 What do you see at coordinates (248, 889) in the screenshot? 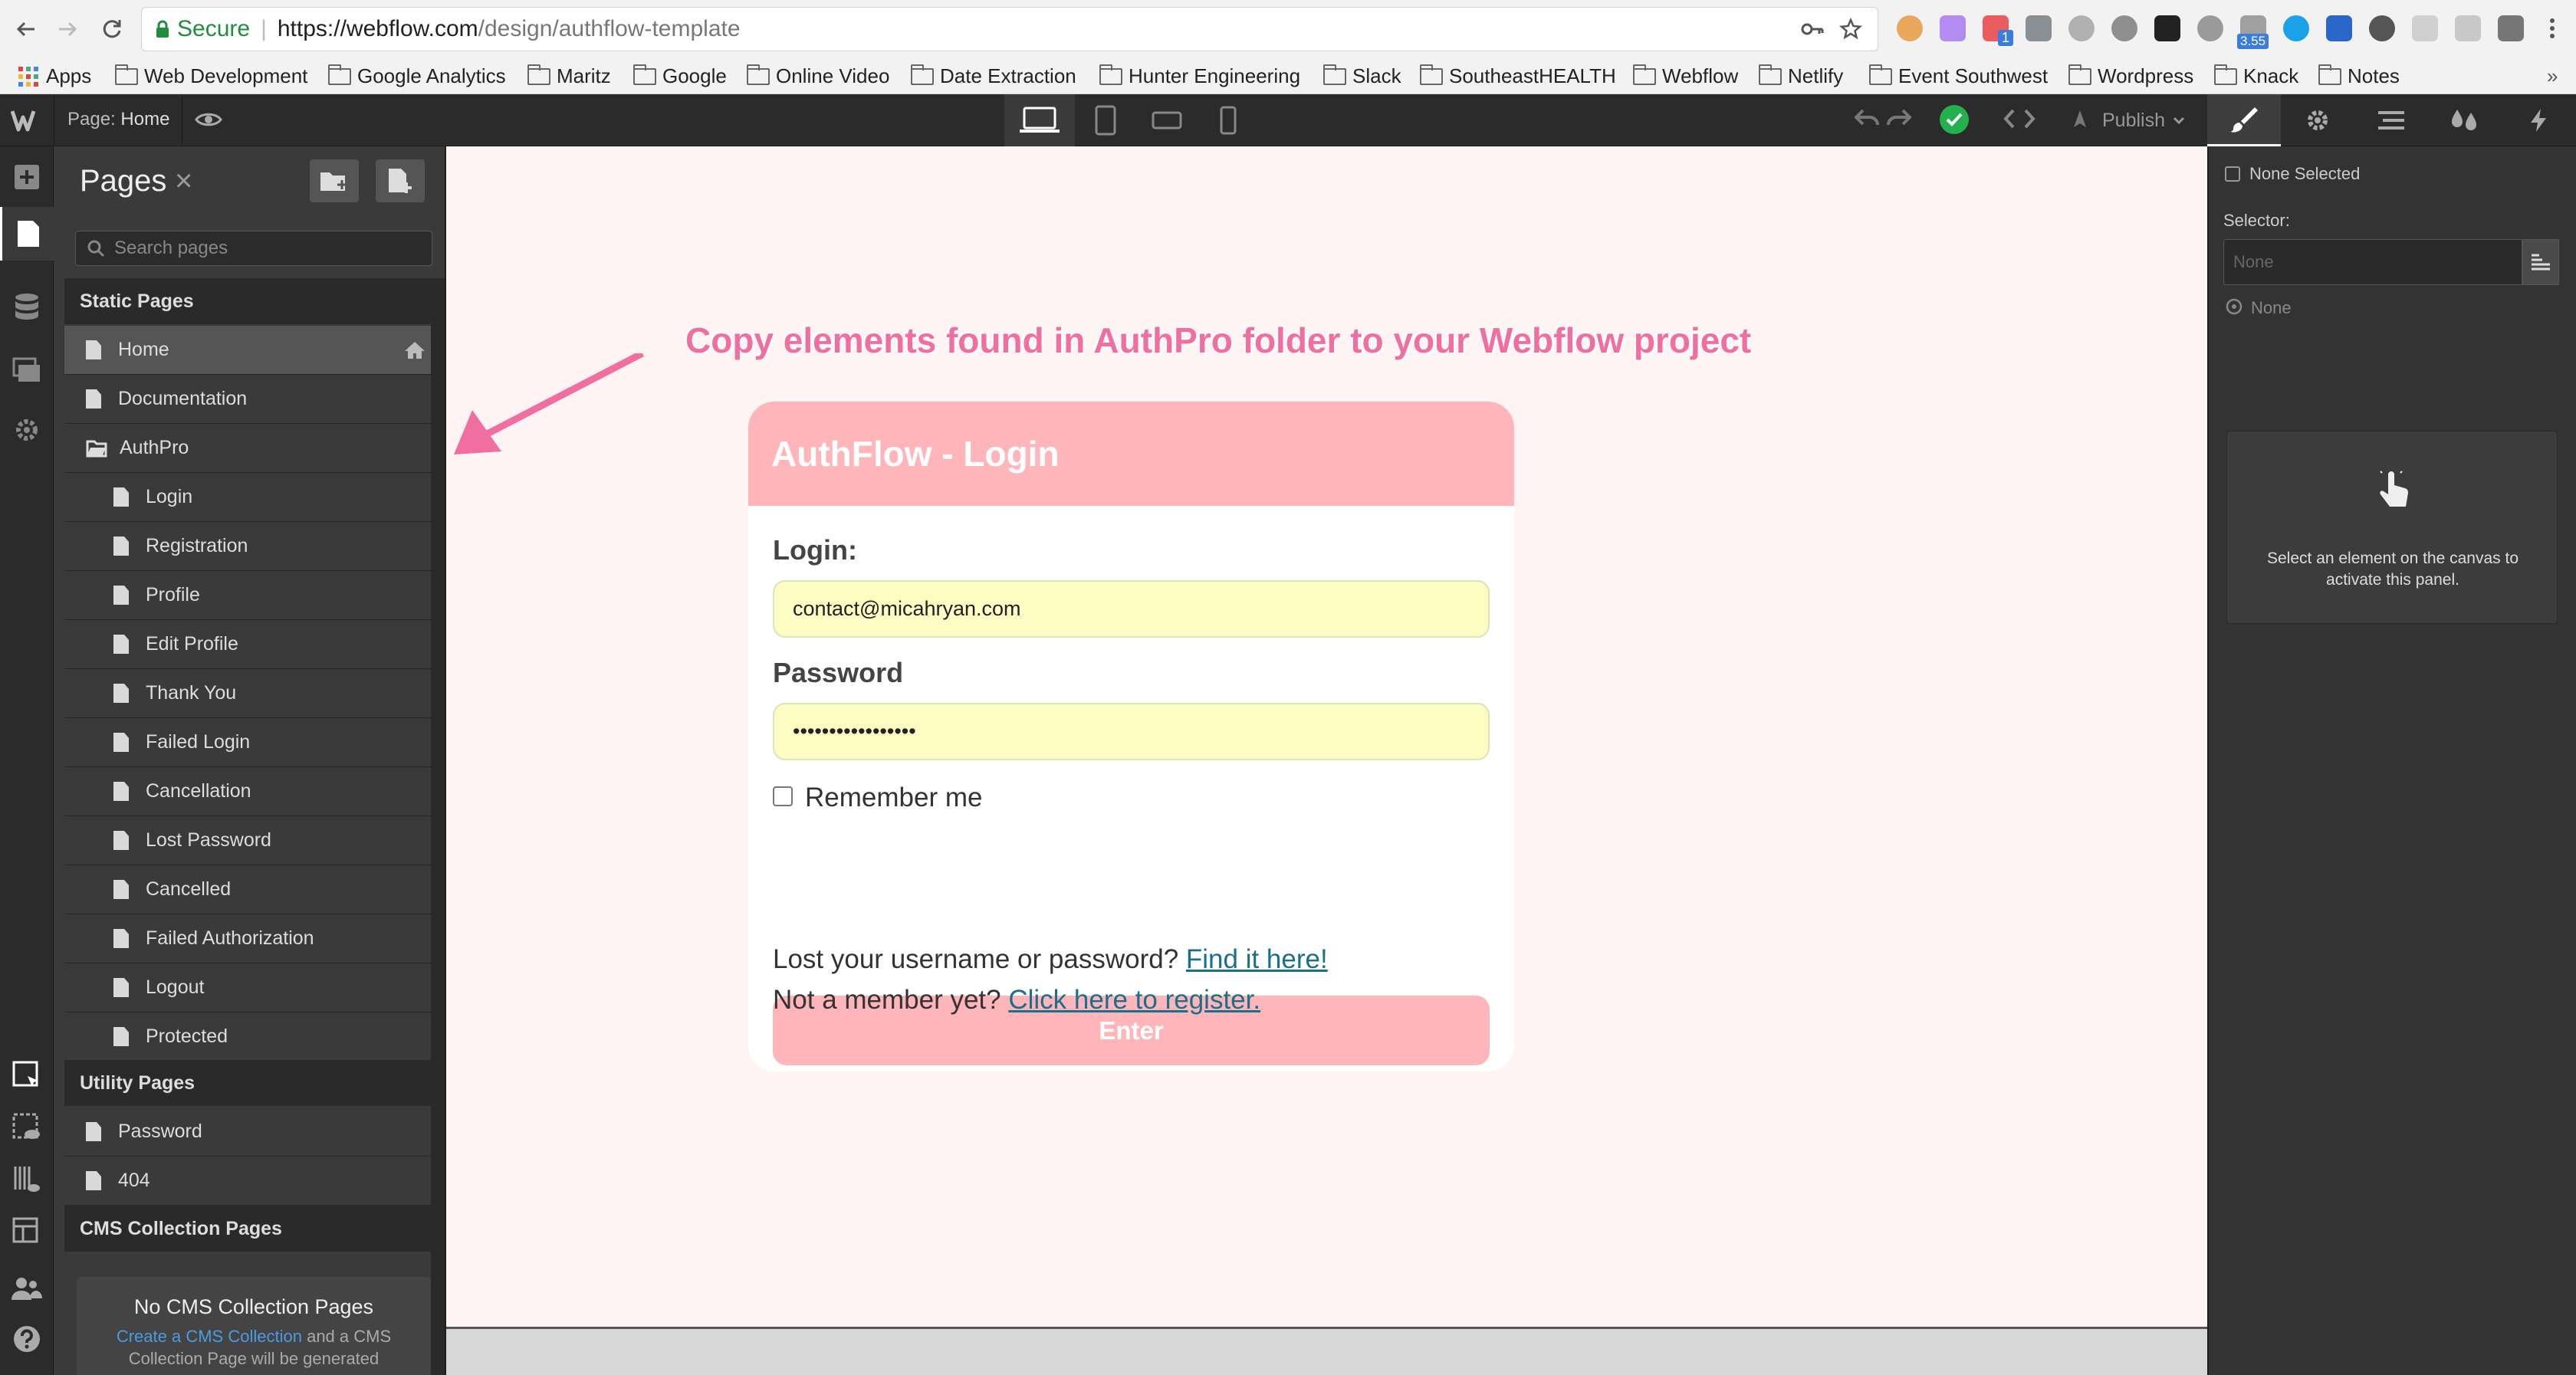
I see `page-row-cancelled: Cancelled` at bounding box center [248, 889].